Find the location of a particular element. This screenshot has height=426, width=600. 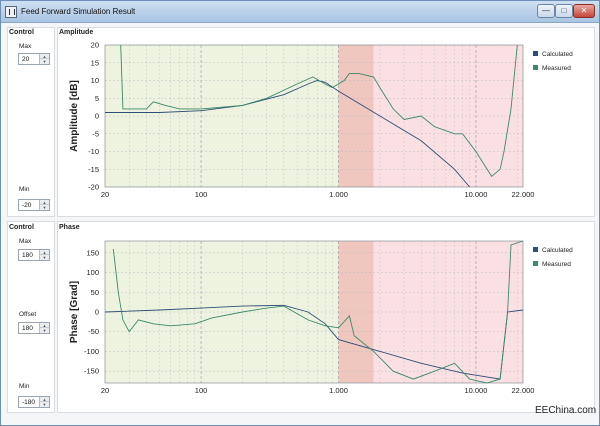

y-tick-label: -50 is located at coordinates (93, 331).